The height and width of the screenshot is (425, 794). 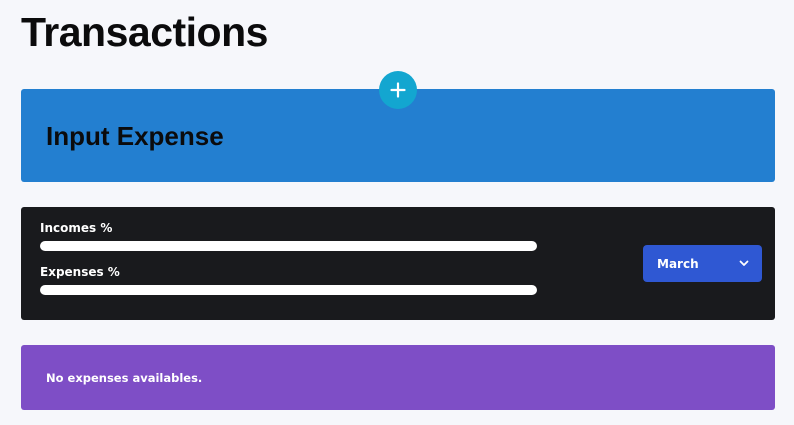 What do you see at coordinates (80, 272) in the screenshot?
I see `expenses-label: Expenses %` at bounding box center [80, 272].